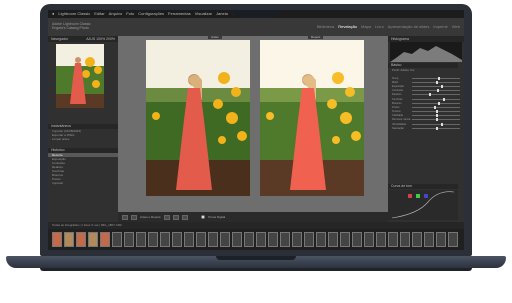  Describe the element at coordinates (203, 217) in the screenshot. I see `soft-proof-checkbox` at that location.